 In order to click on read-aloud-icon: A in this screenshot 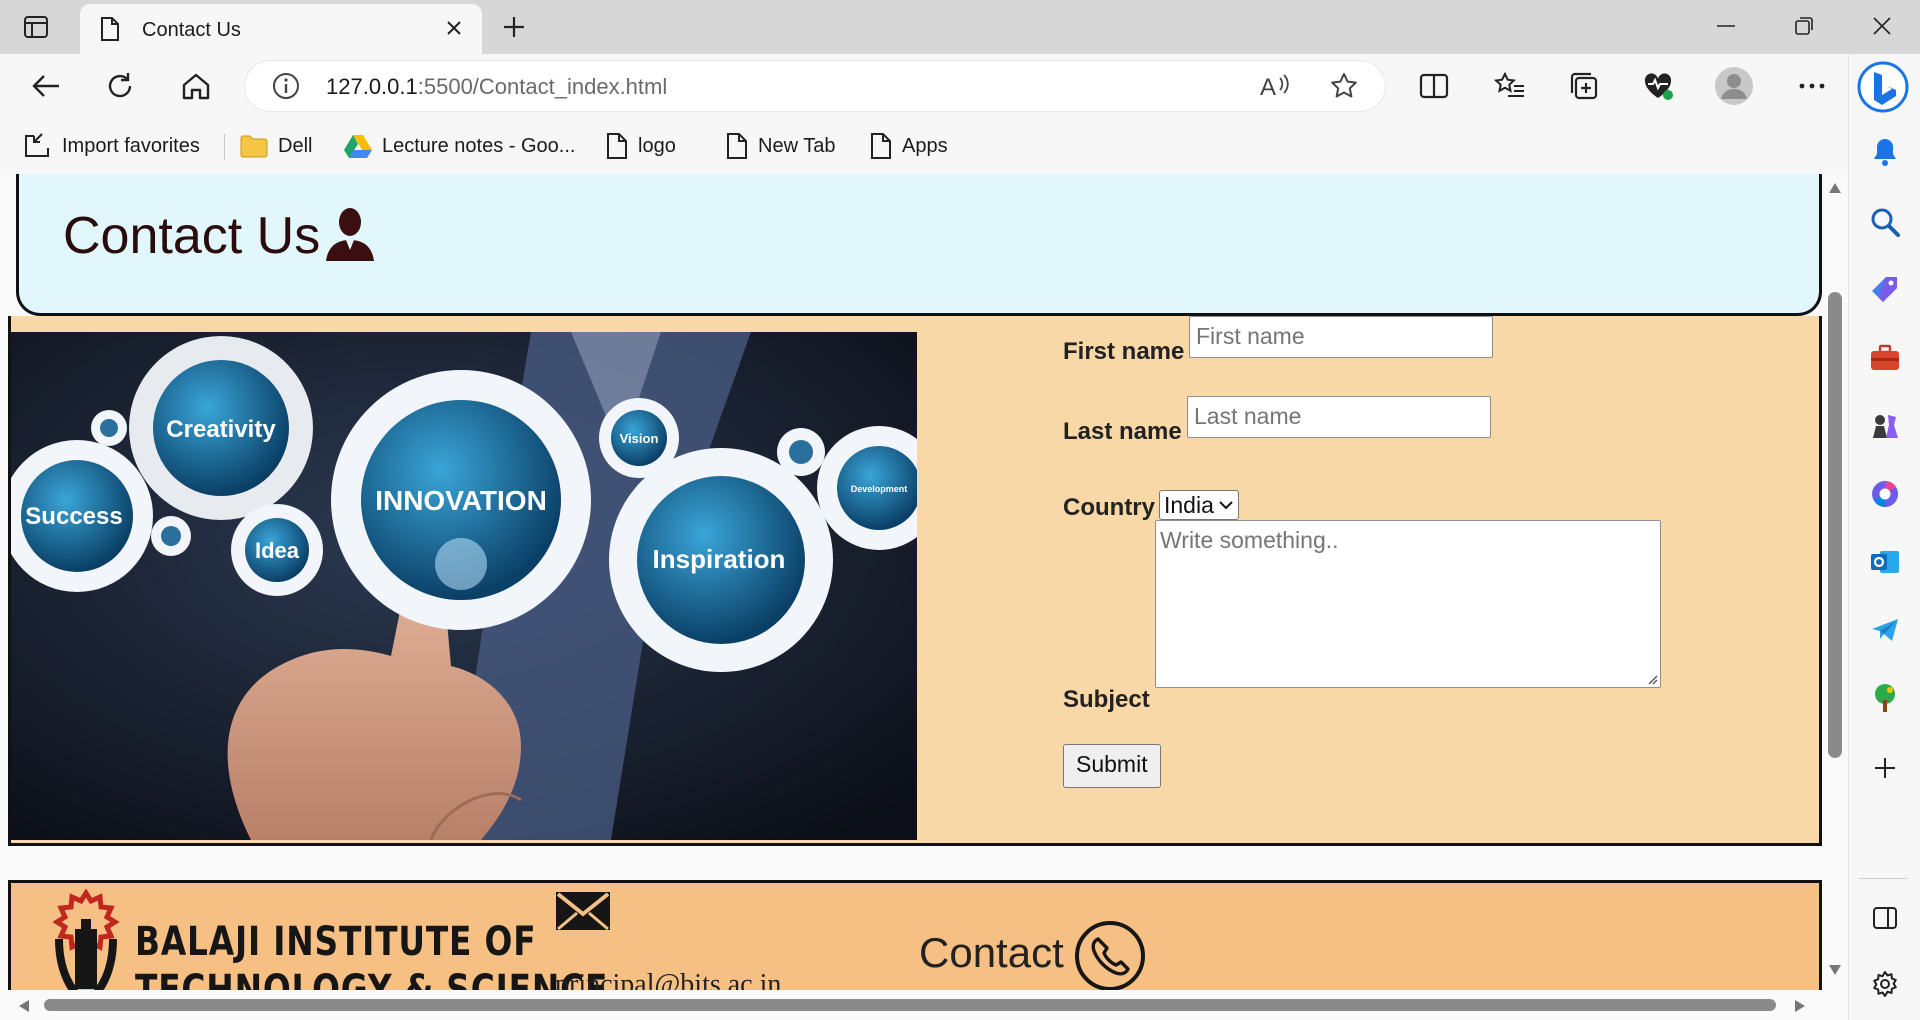, I will do `click(1274, 88)`.